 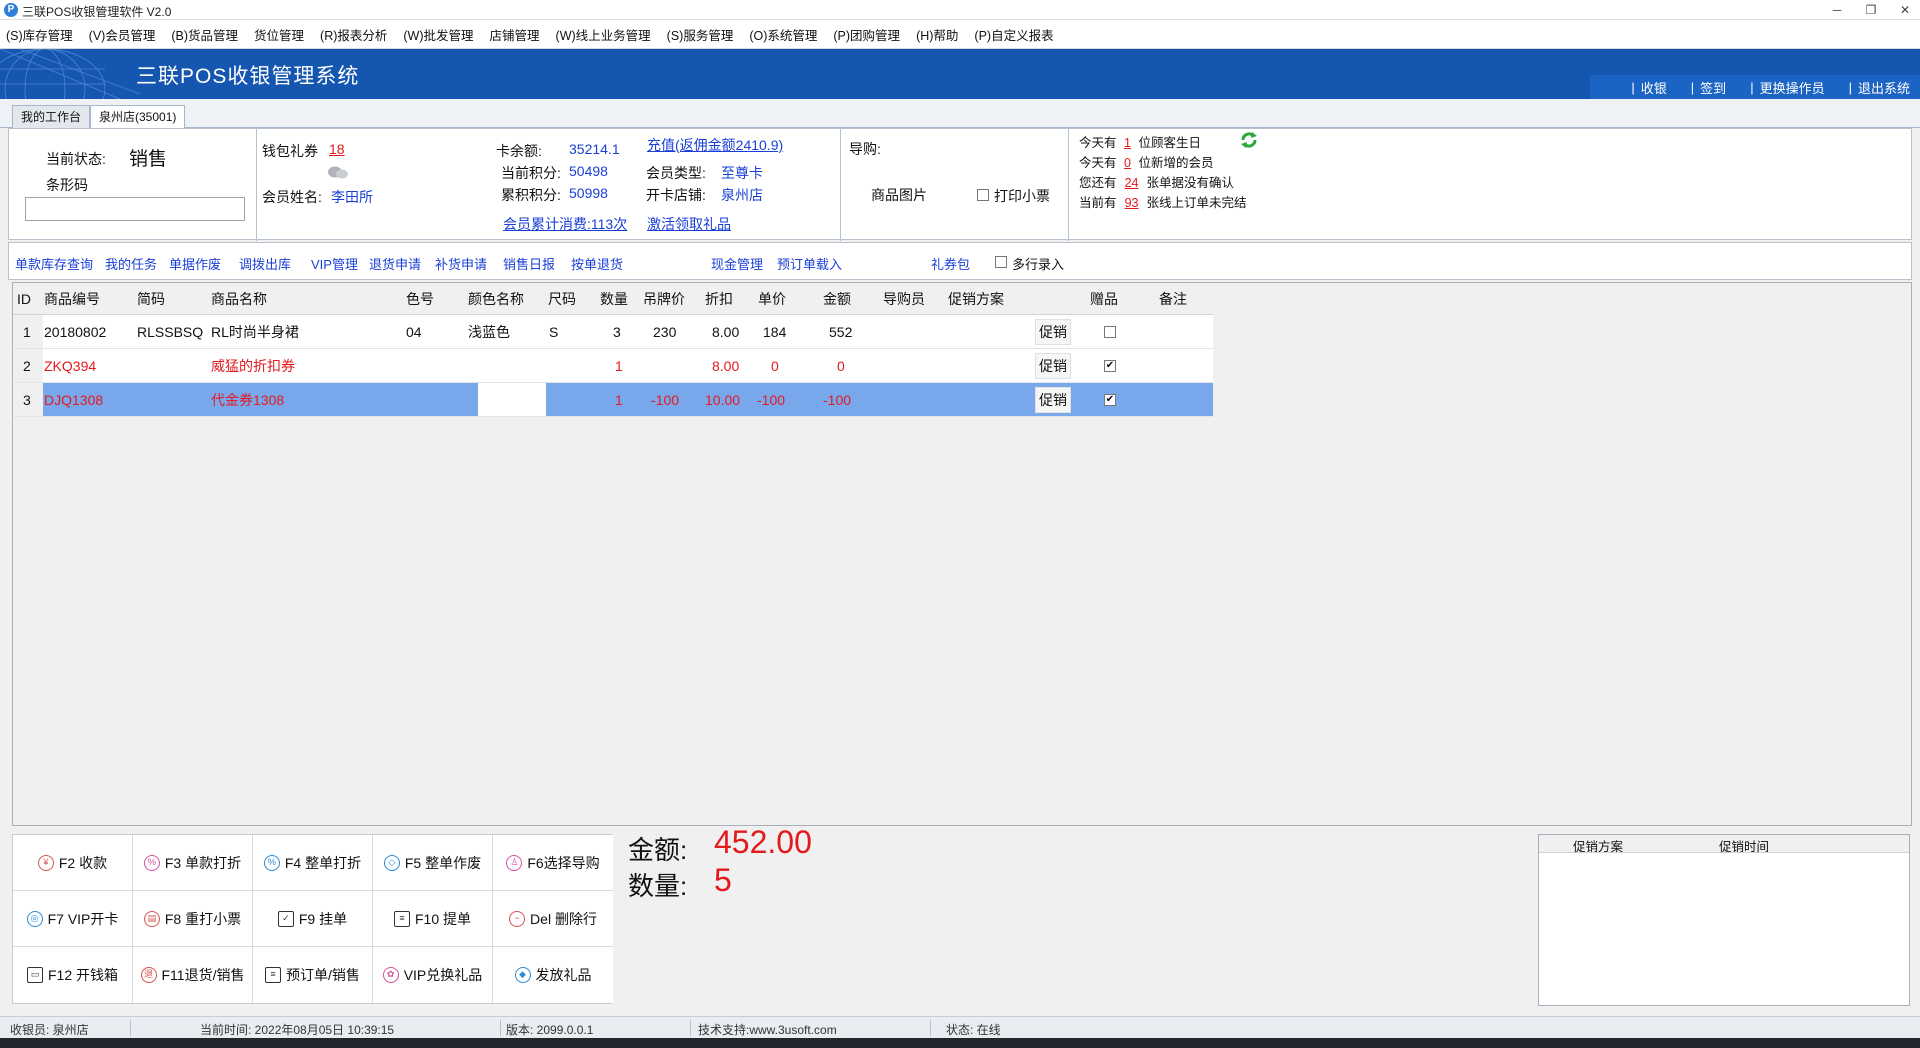 I want to click on minimize-icon: ─, so click(x=1837, y=10).